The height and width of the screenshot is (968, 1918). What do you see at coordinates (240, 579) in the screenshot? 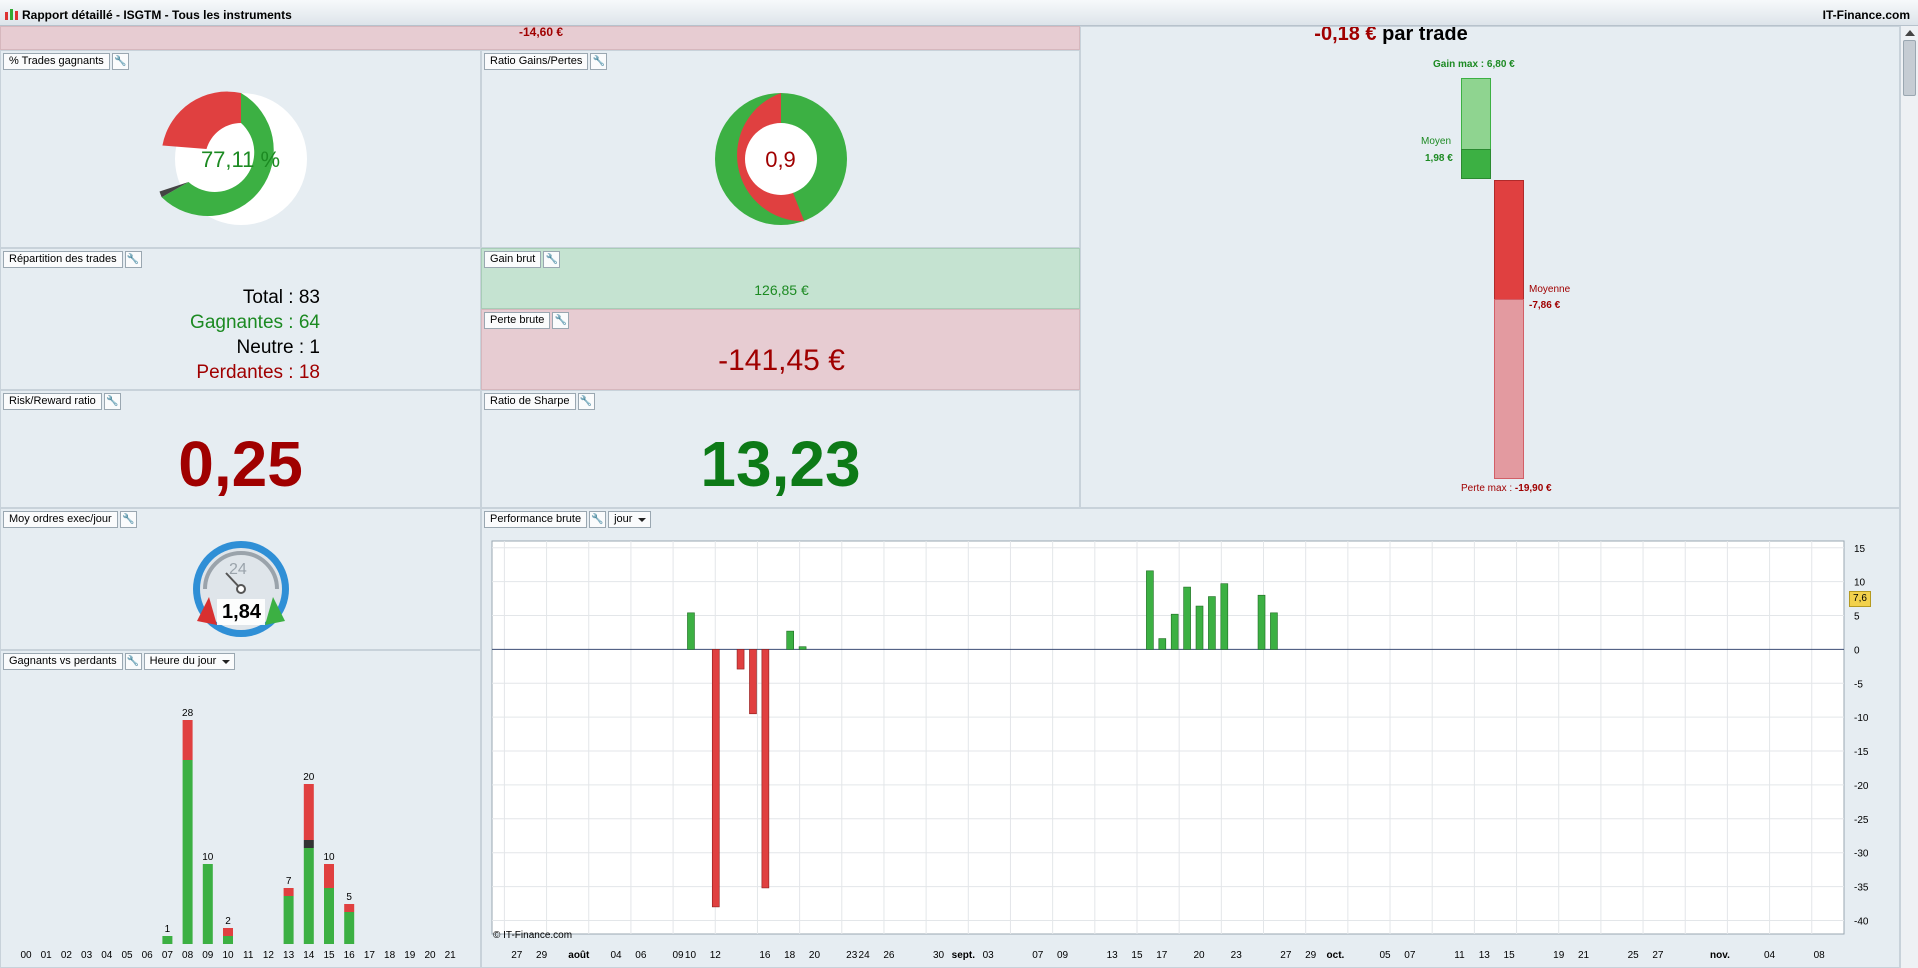
I see `ordres-panel: Moy ordres exec/jour 🔧 24 1,84` at bounding box center [240, 579].